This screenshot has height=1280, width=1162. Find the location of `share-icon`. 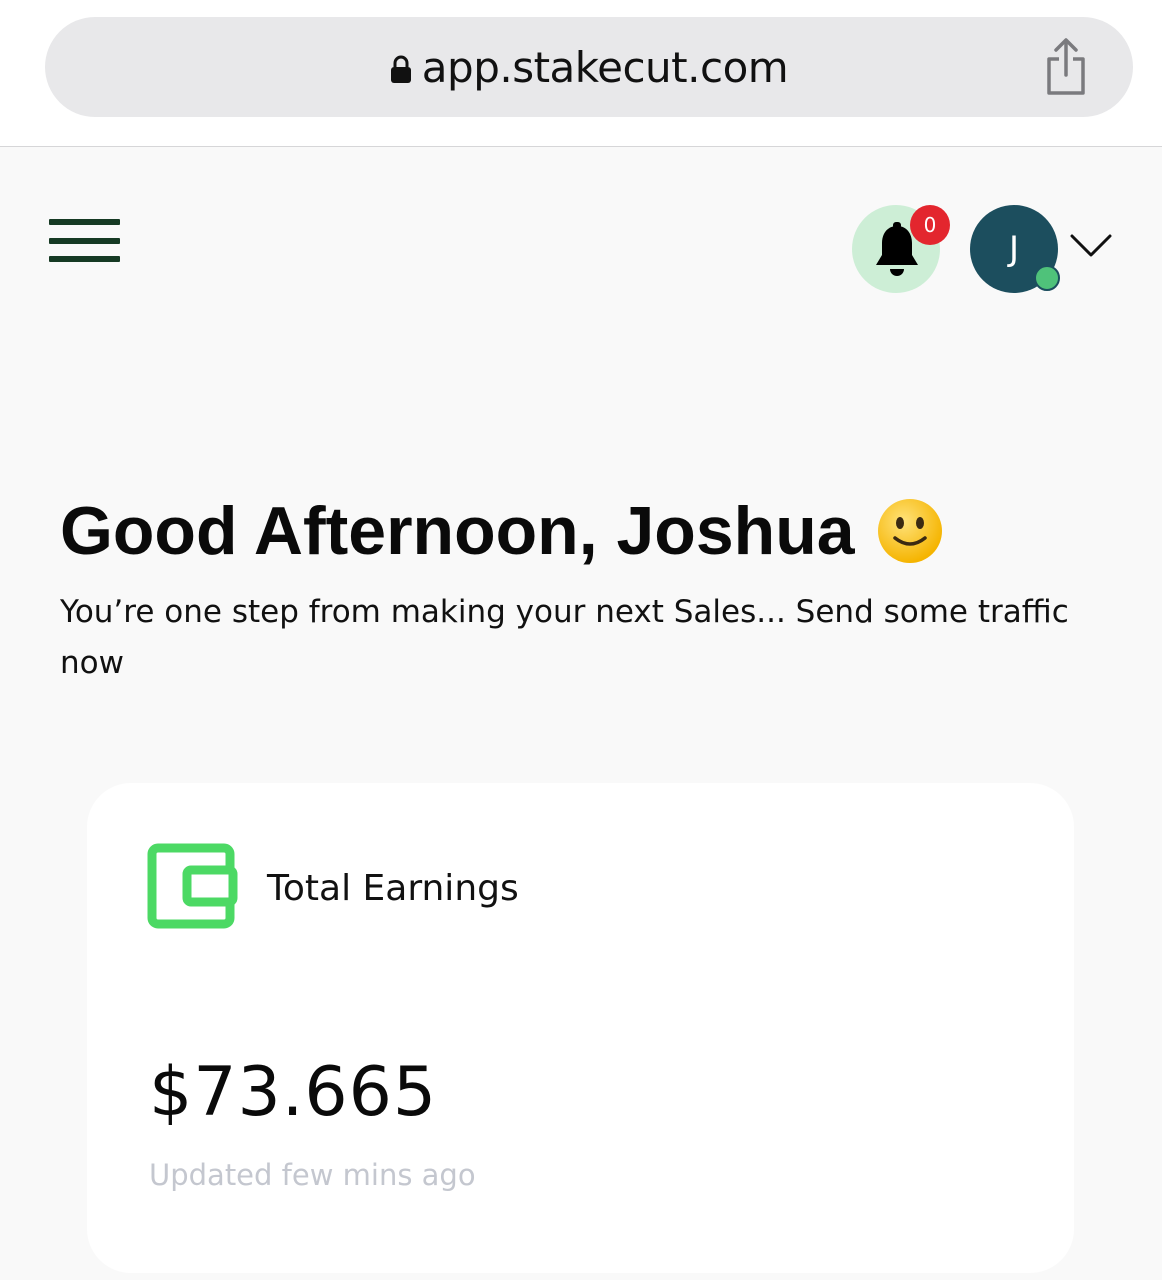

share-icon is located at coordinates (1066, 67).